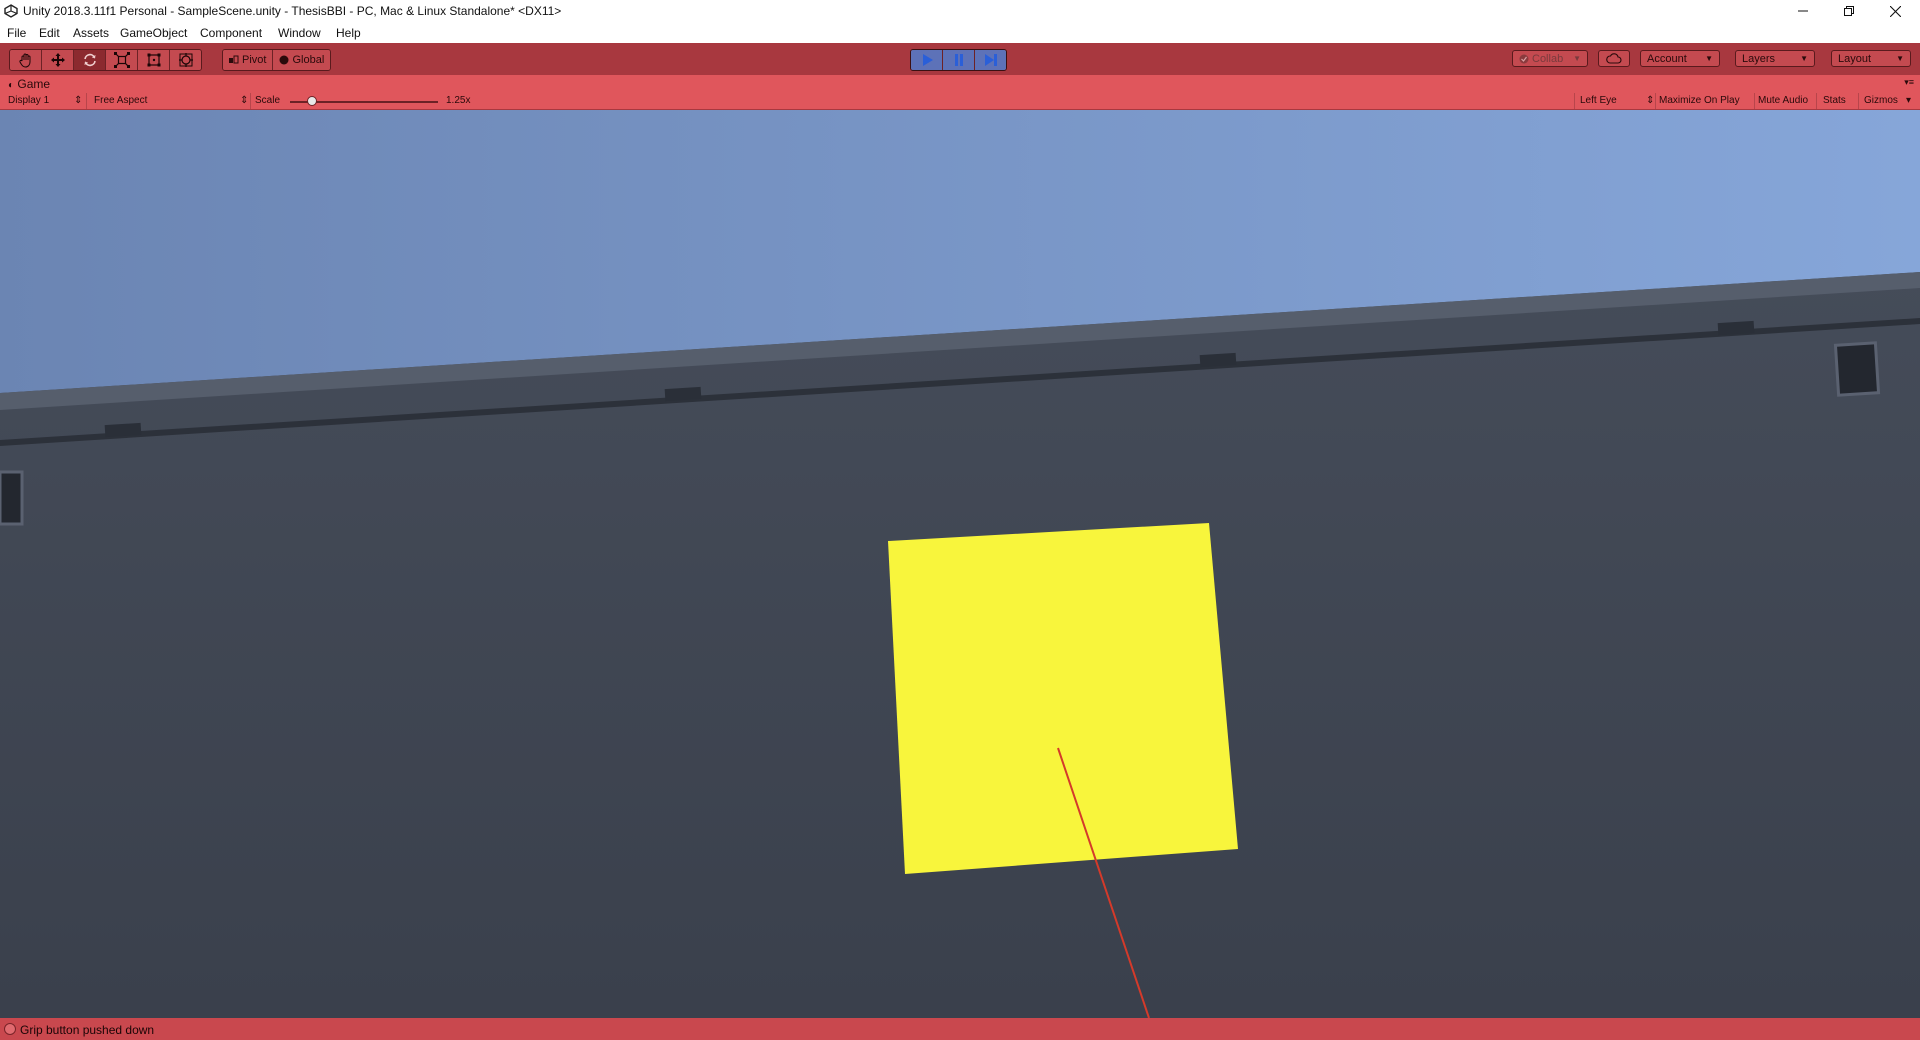  I want to click on scale-tool-icon, so click(121, 60).